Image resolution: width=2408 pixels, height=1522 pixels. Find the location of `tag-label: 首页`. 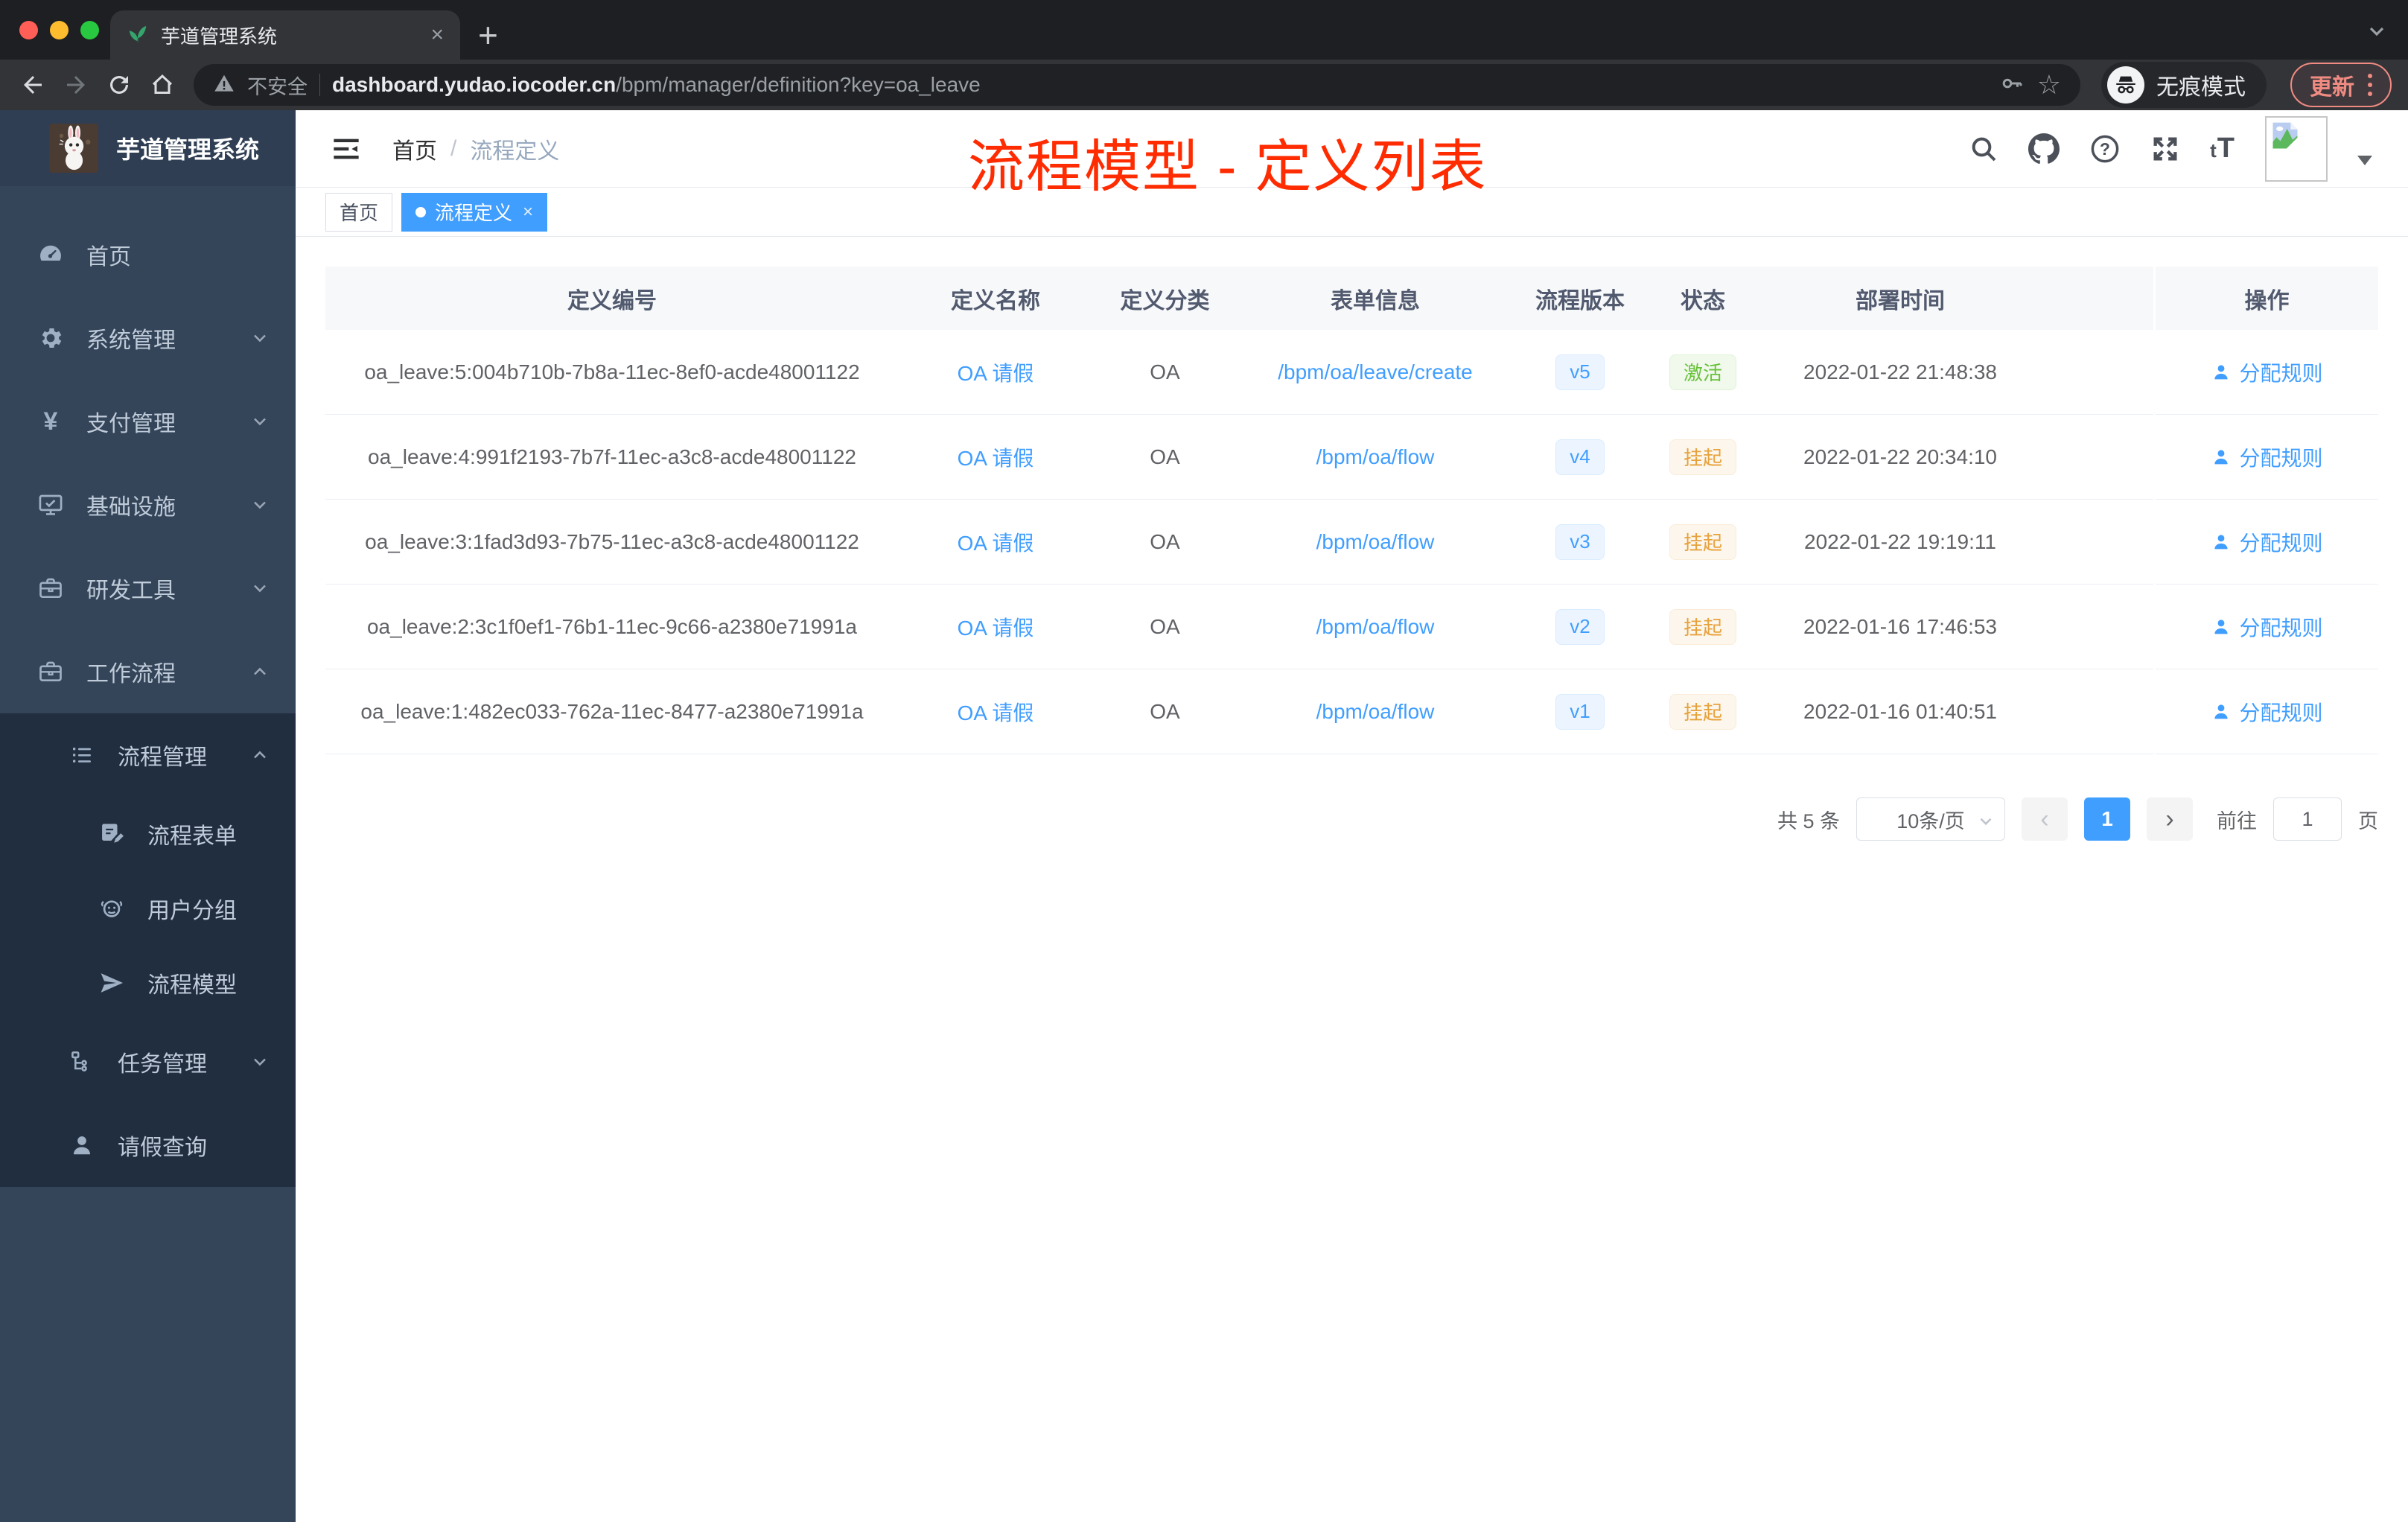

tag-label: 首页 is located at coordinates (359, 213).